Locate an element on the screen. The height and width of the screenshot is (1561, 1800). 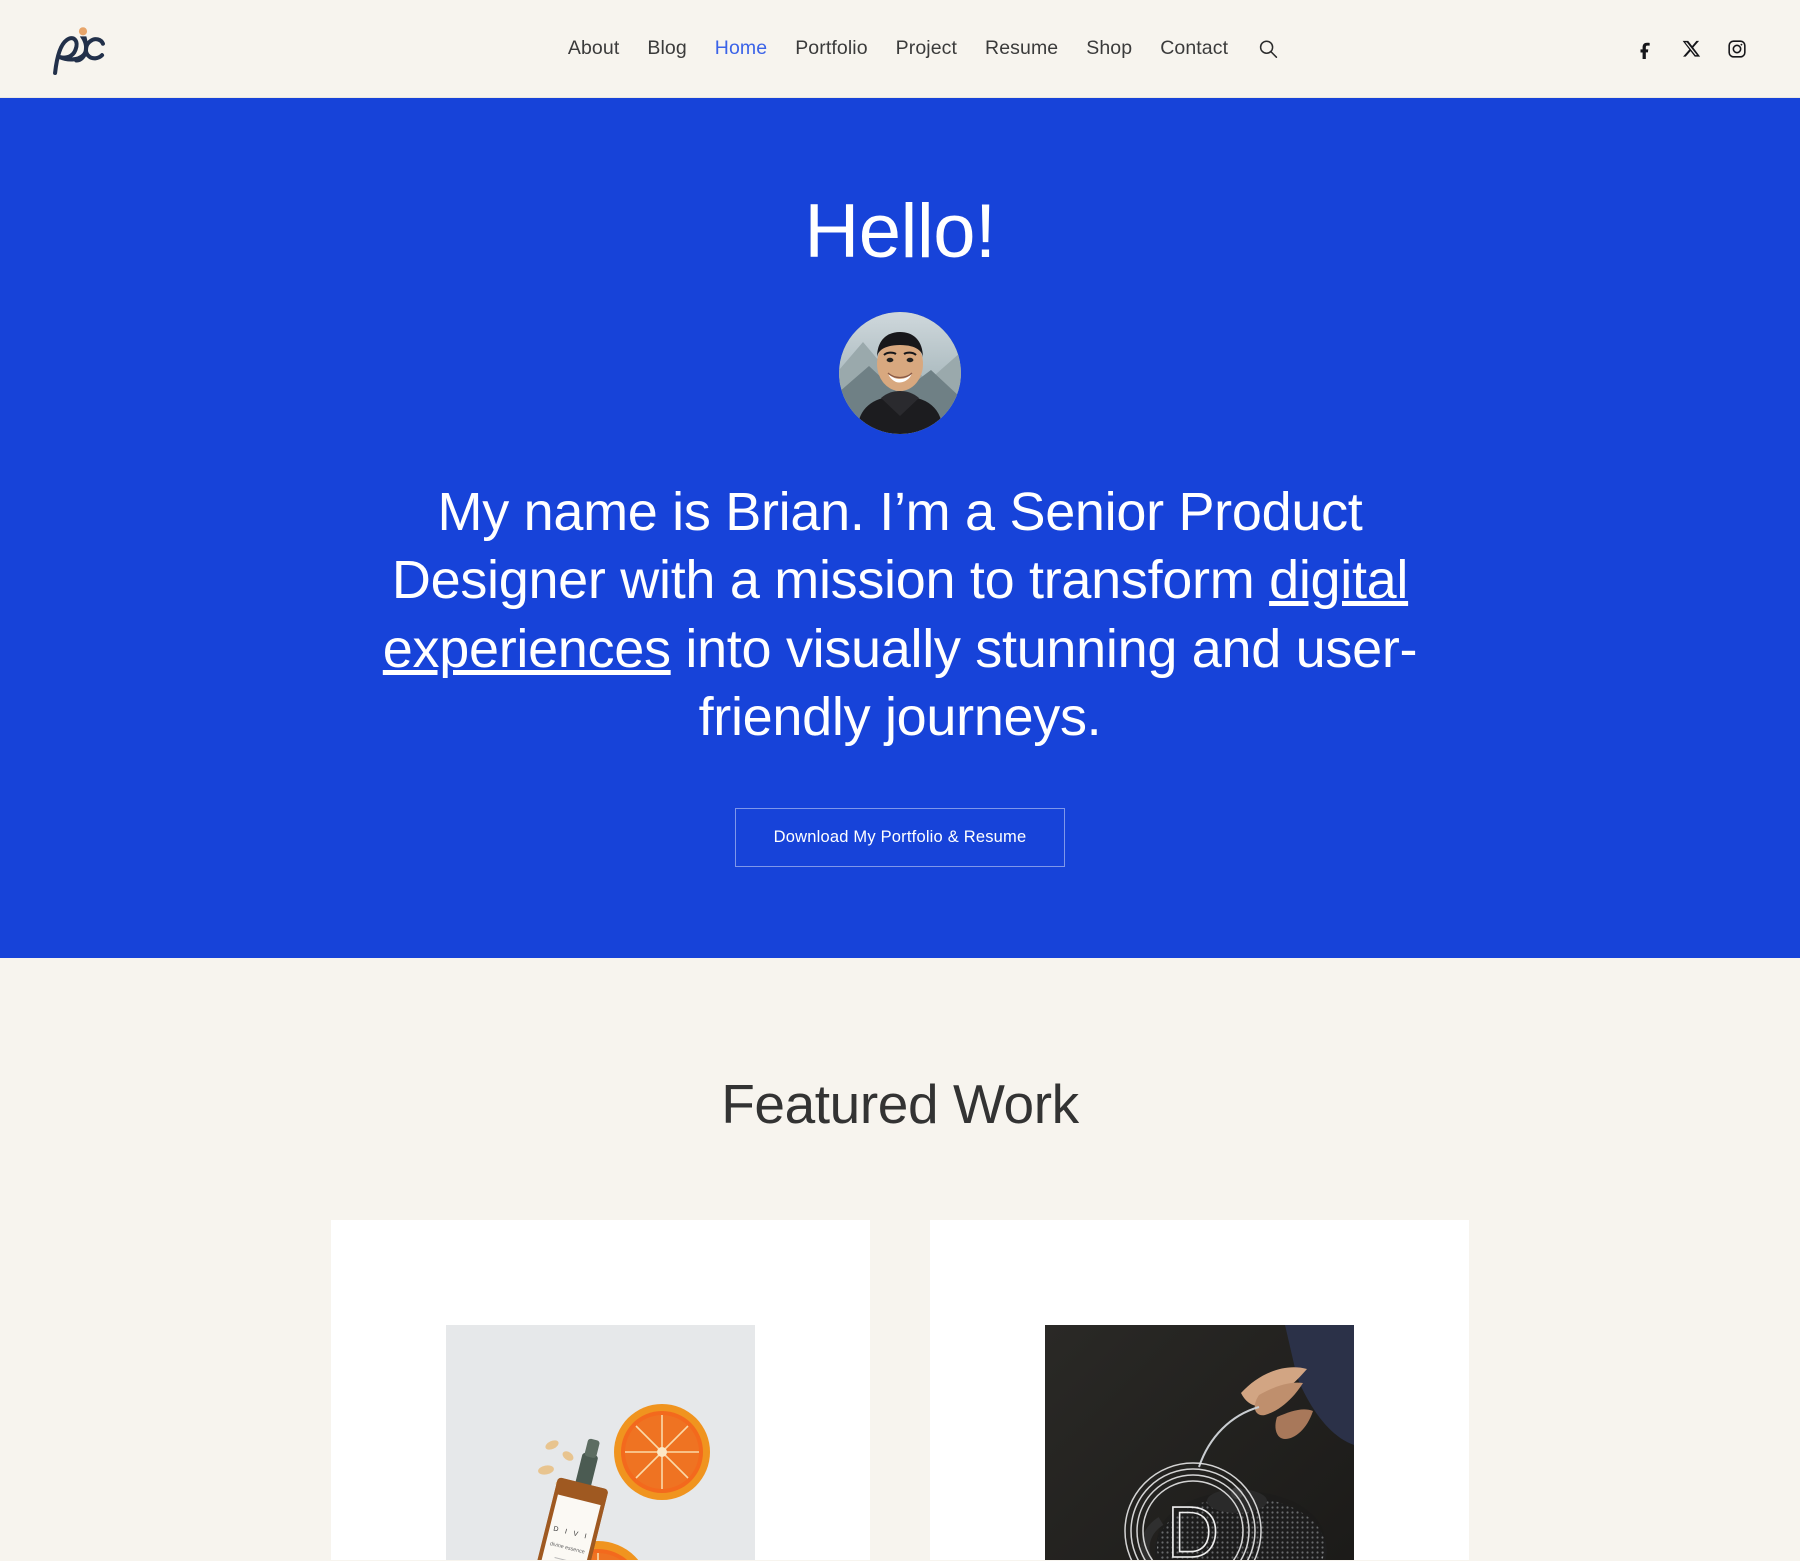
instagram-icon is located at coordinates (1737, 48).